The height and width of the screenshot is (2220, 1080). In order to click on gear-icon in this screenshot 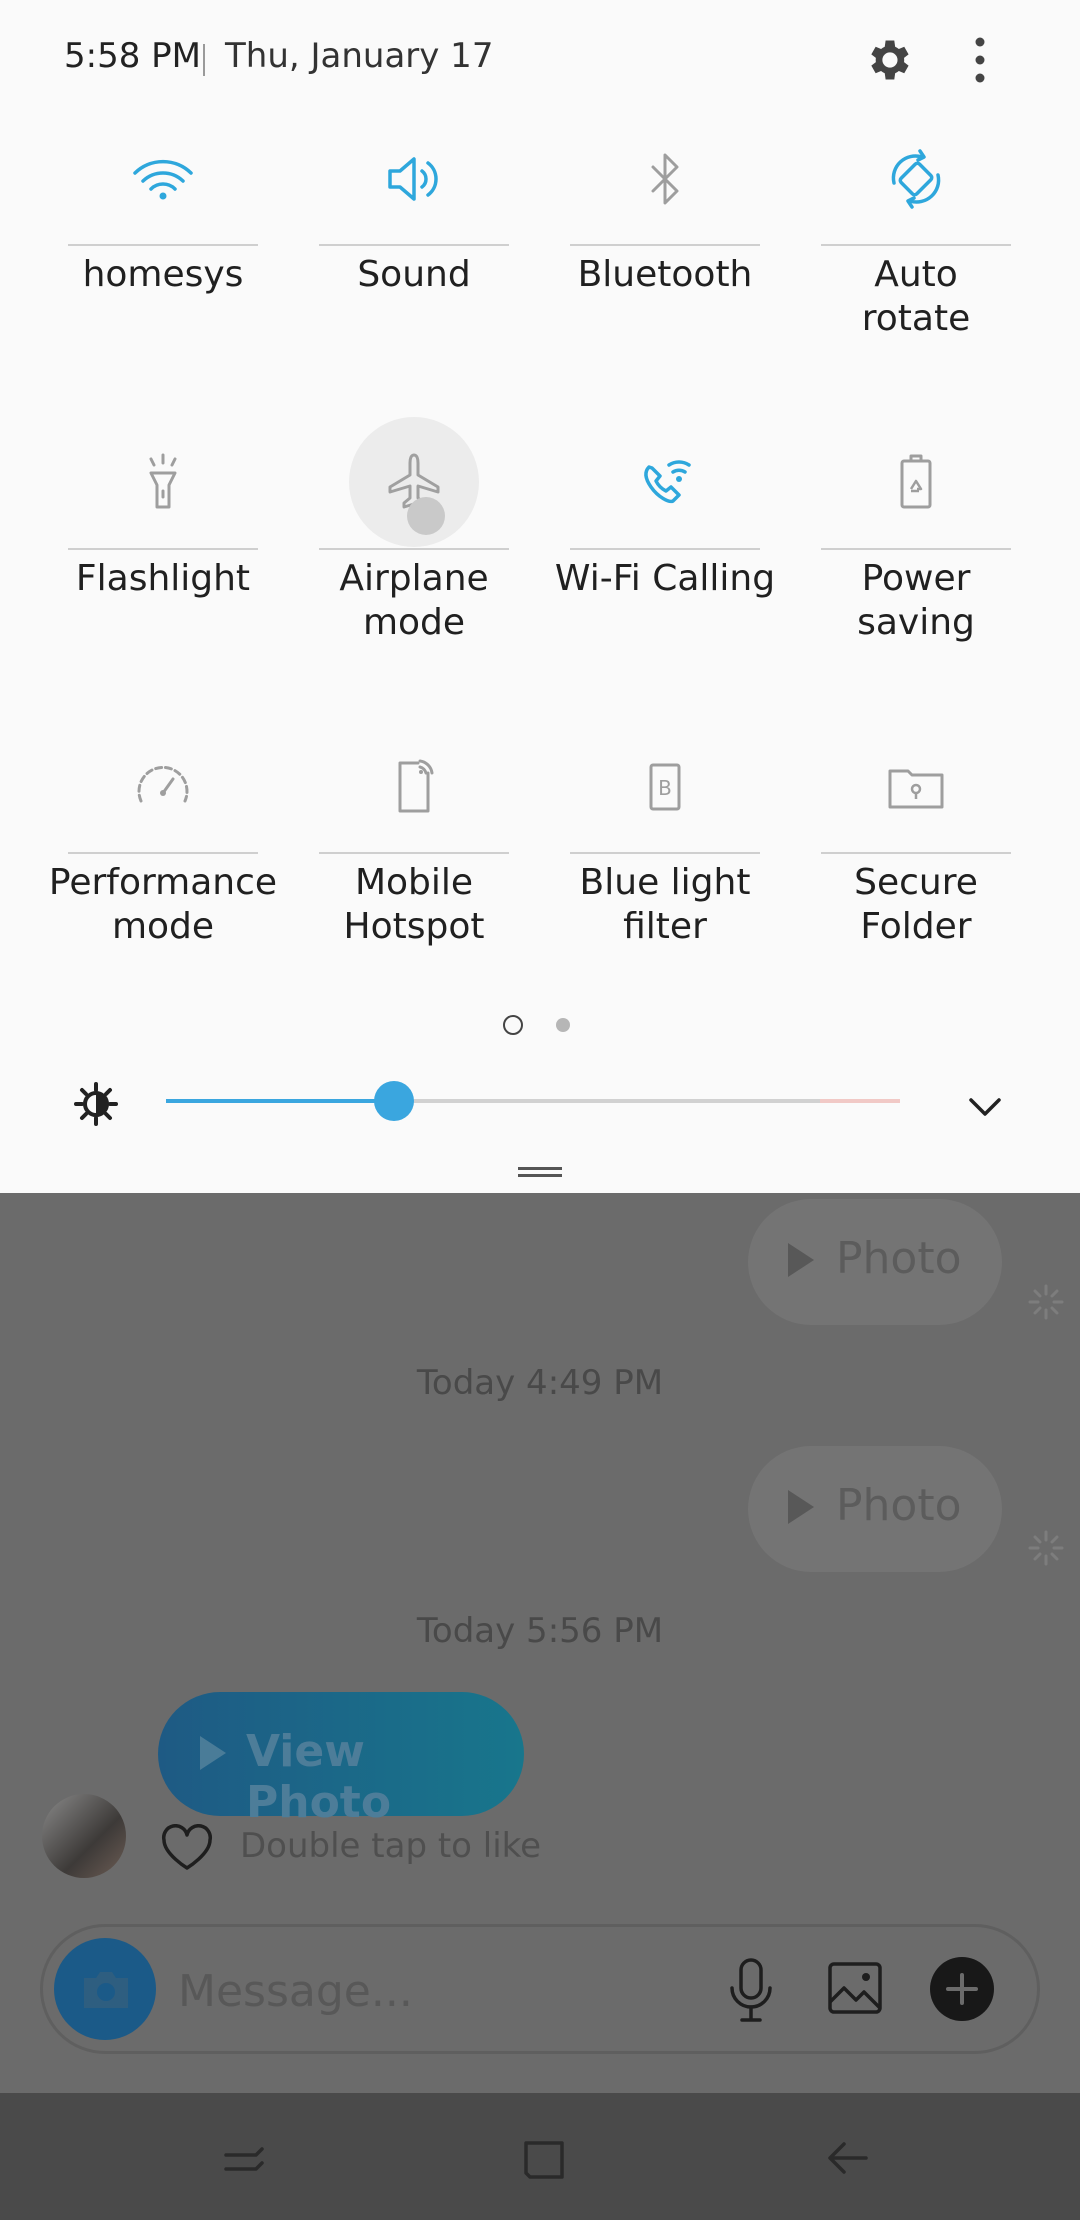, I will do `click(888, 60)`.